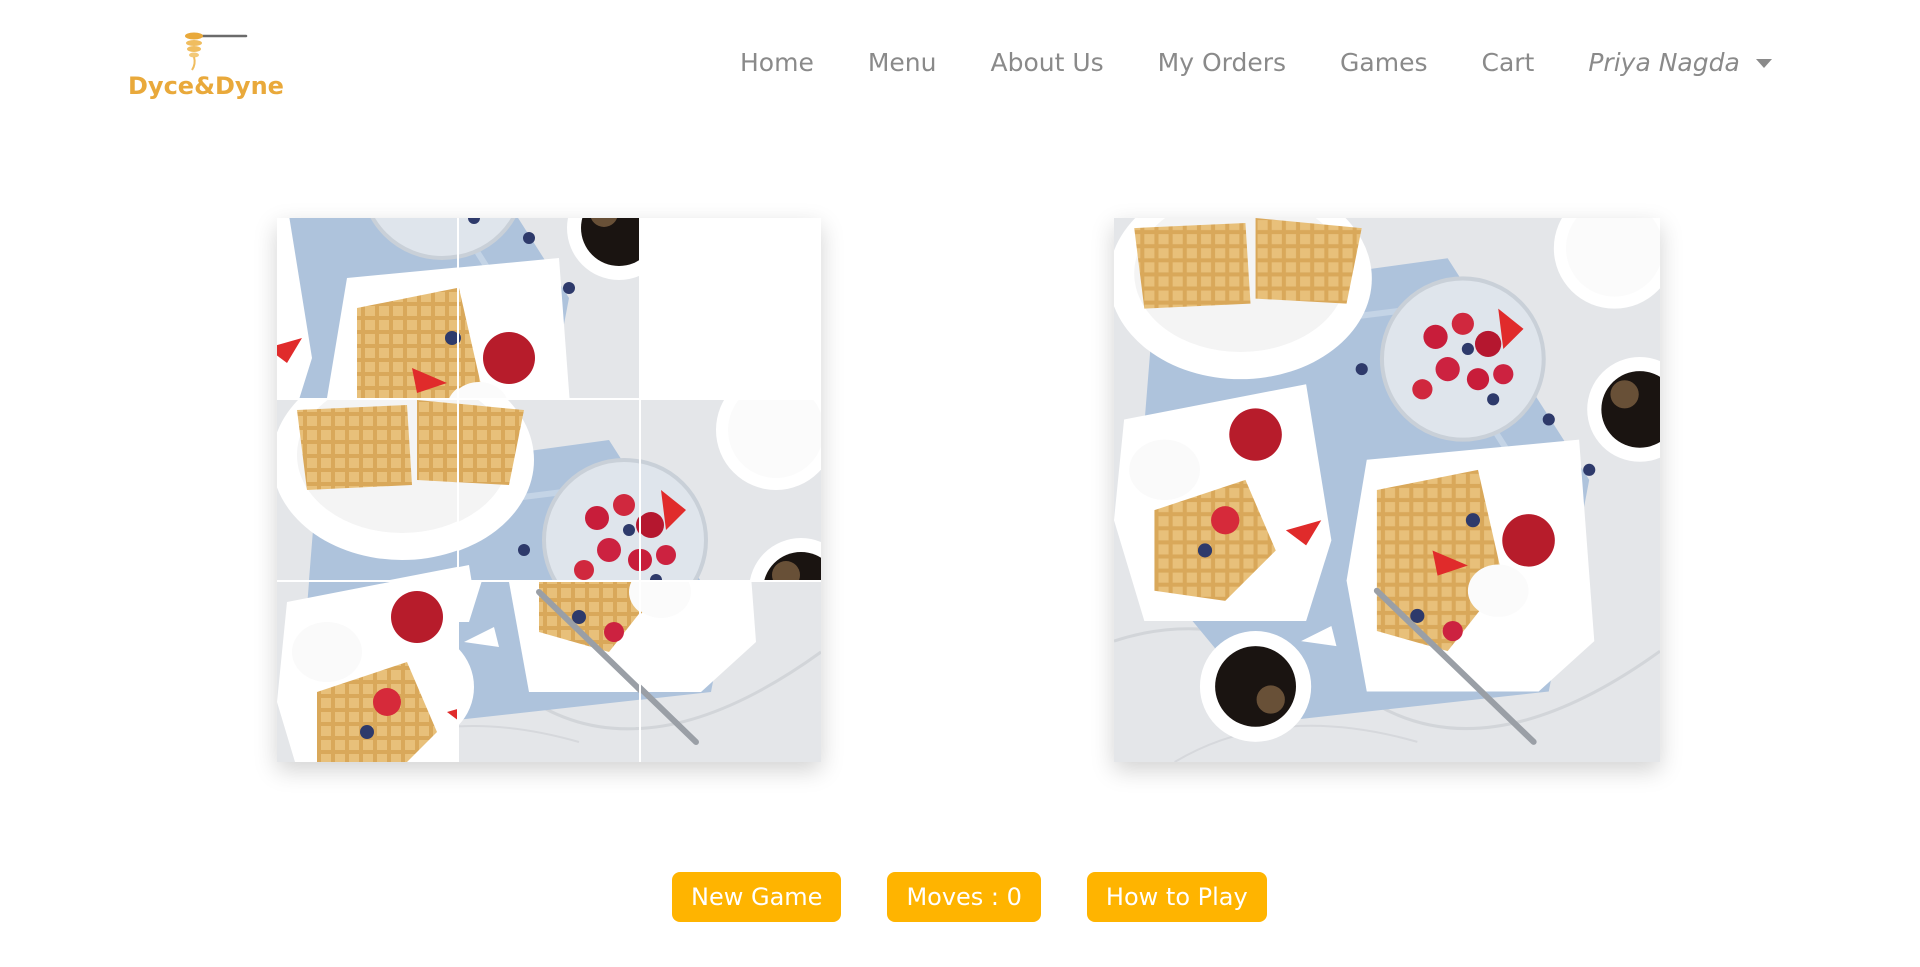 The width and height of the screenshot is (1920, 967). I want to click on user-menu-dropdown: Priya Nagda, so click(1680, 62).